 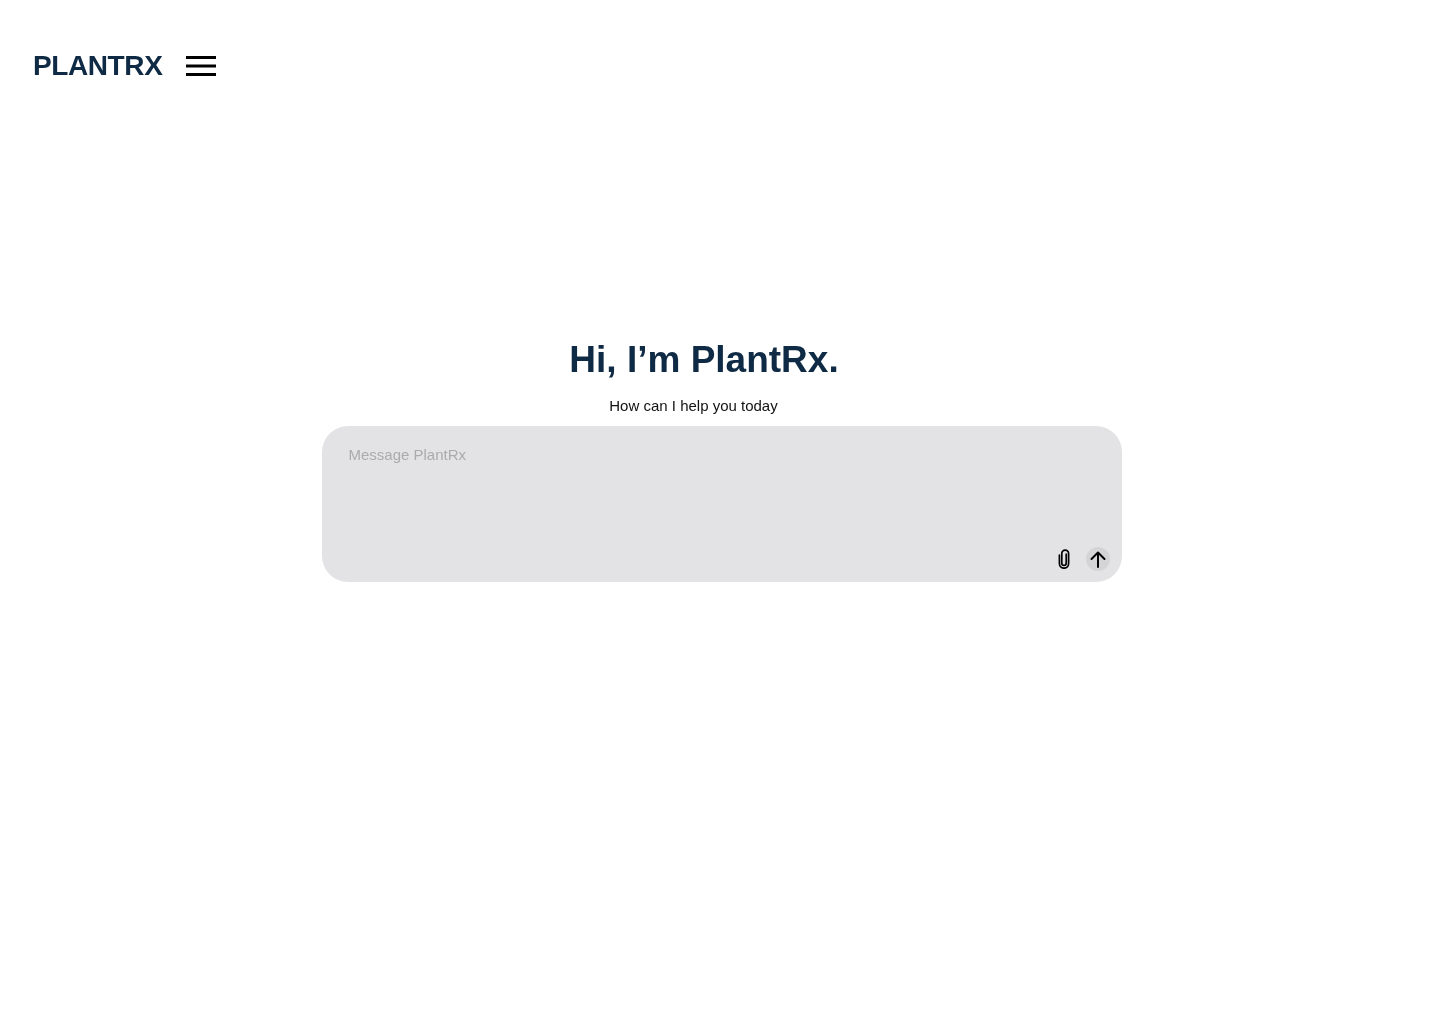 I want to click on paperclip-icon, so click(x=1063, y=559).